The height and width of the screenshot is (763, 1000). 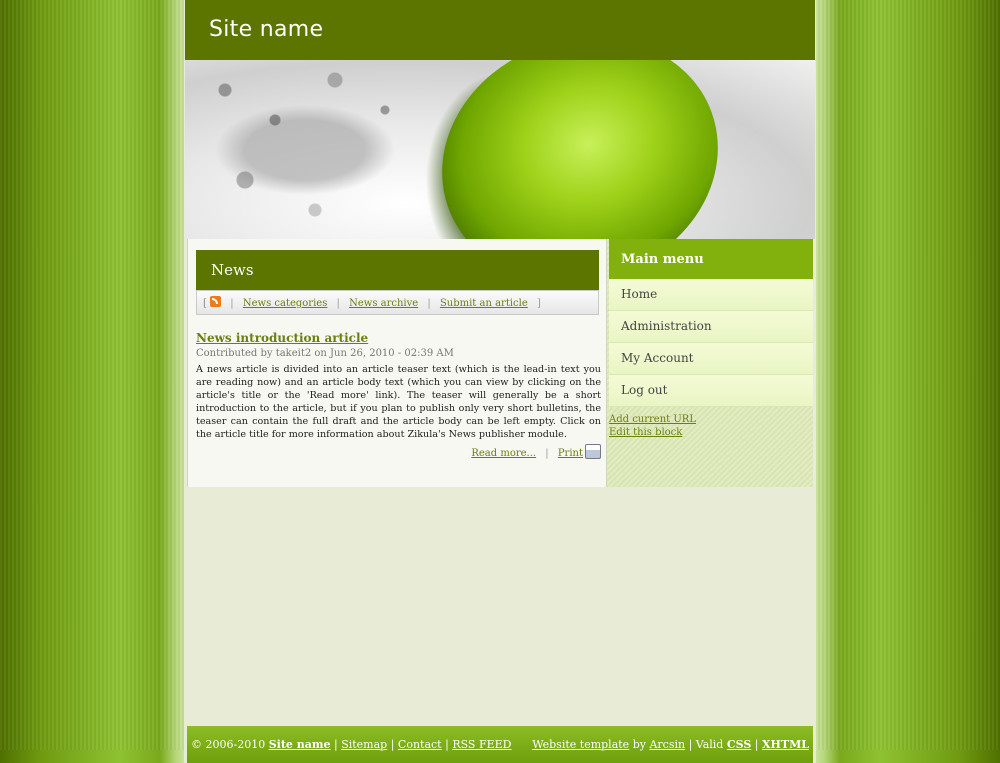 What do you see at coordinates (228, 744) in the screenshot?
I see `copyright-text: © 2006-2010` at bounding box center [228, 744].